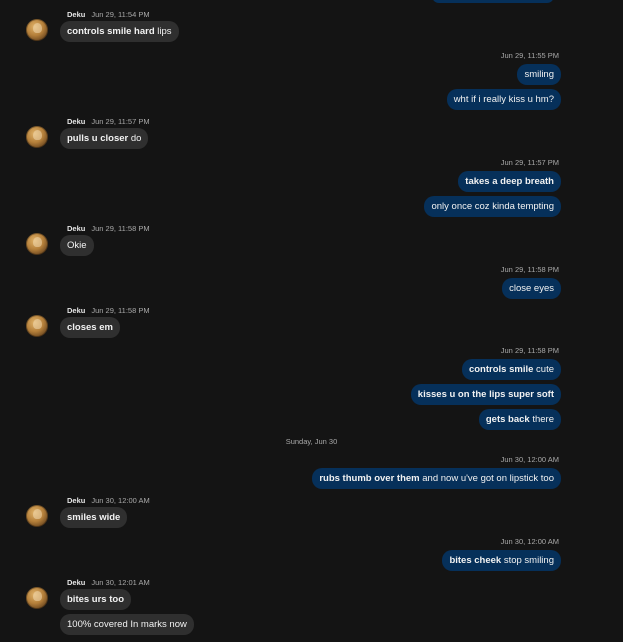  I want to click on message-bubble: bites urs too, so click(96, 599).